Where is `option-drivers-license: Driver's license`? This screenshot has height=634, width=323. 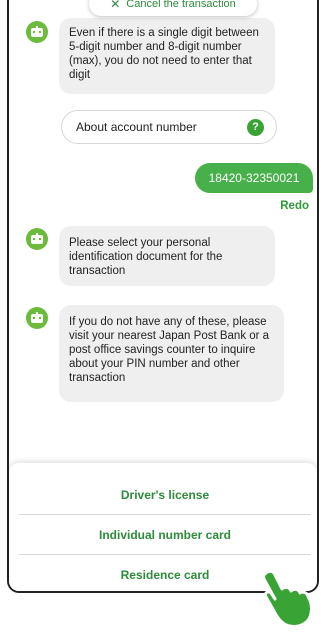
option-drivers-license: Driver's license is located at coordinates (165, 495).